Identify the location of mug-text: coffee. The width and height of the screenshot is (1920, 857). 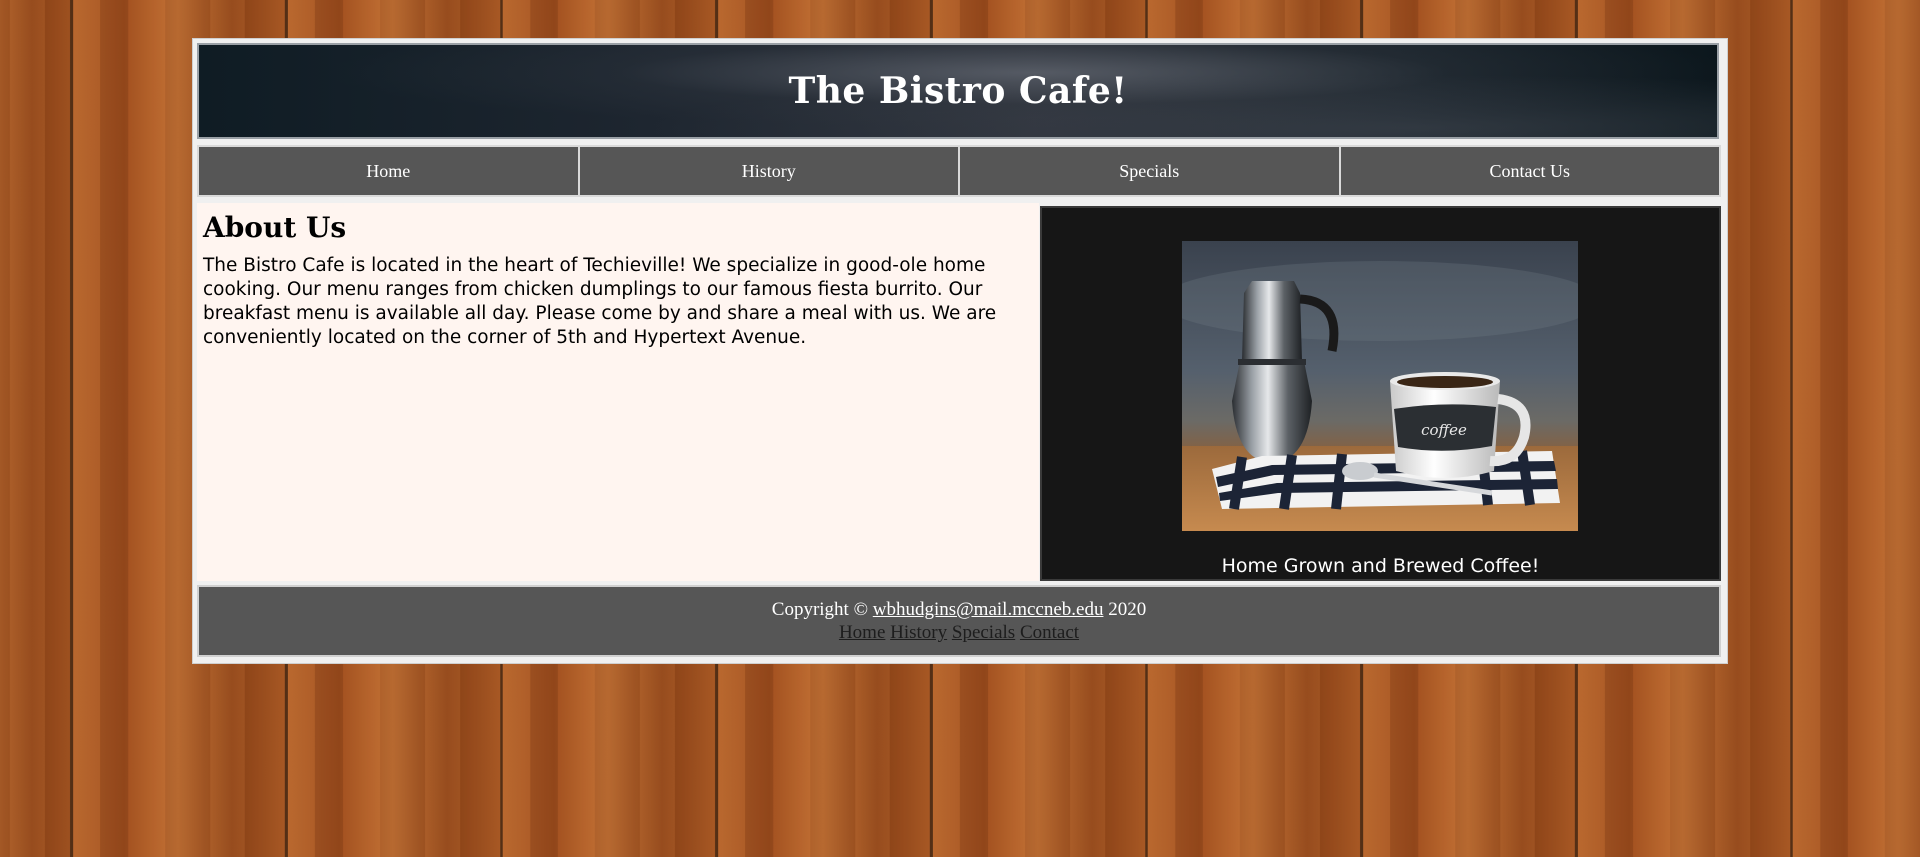
(1444, 430).